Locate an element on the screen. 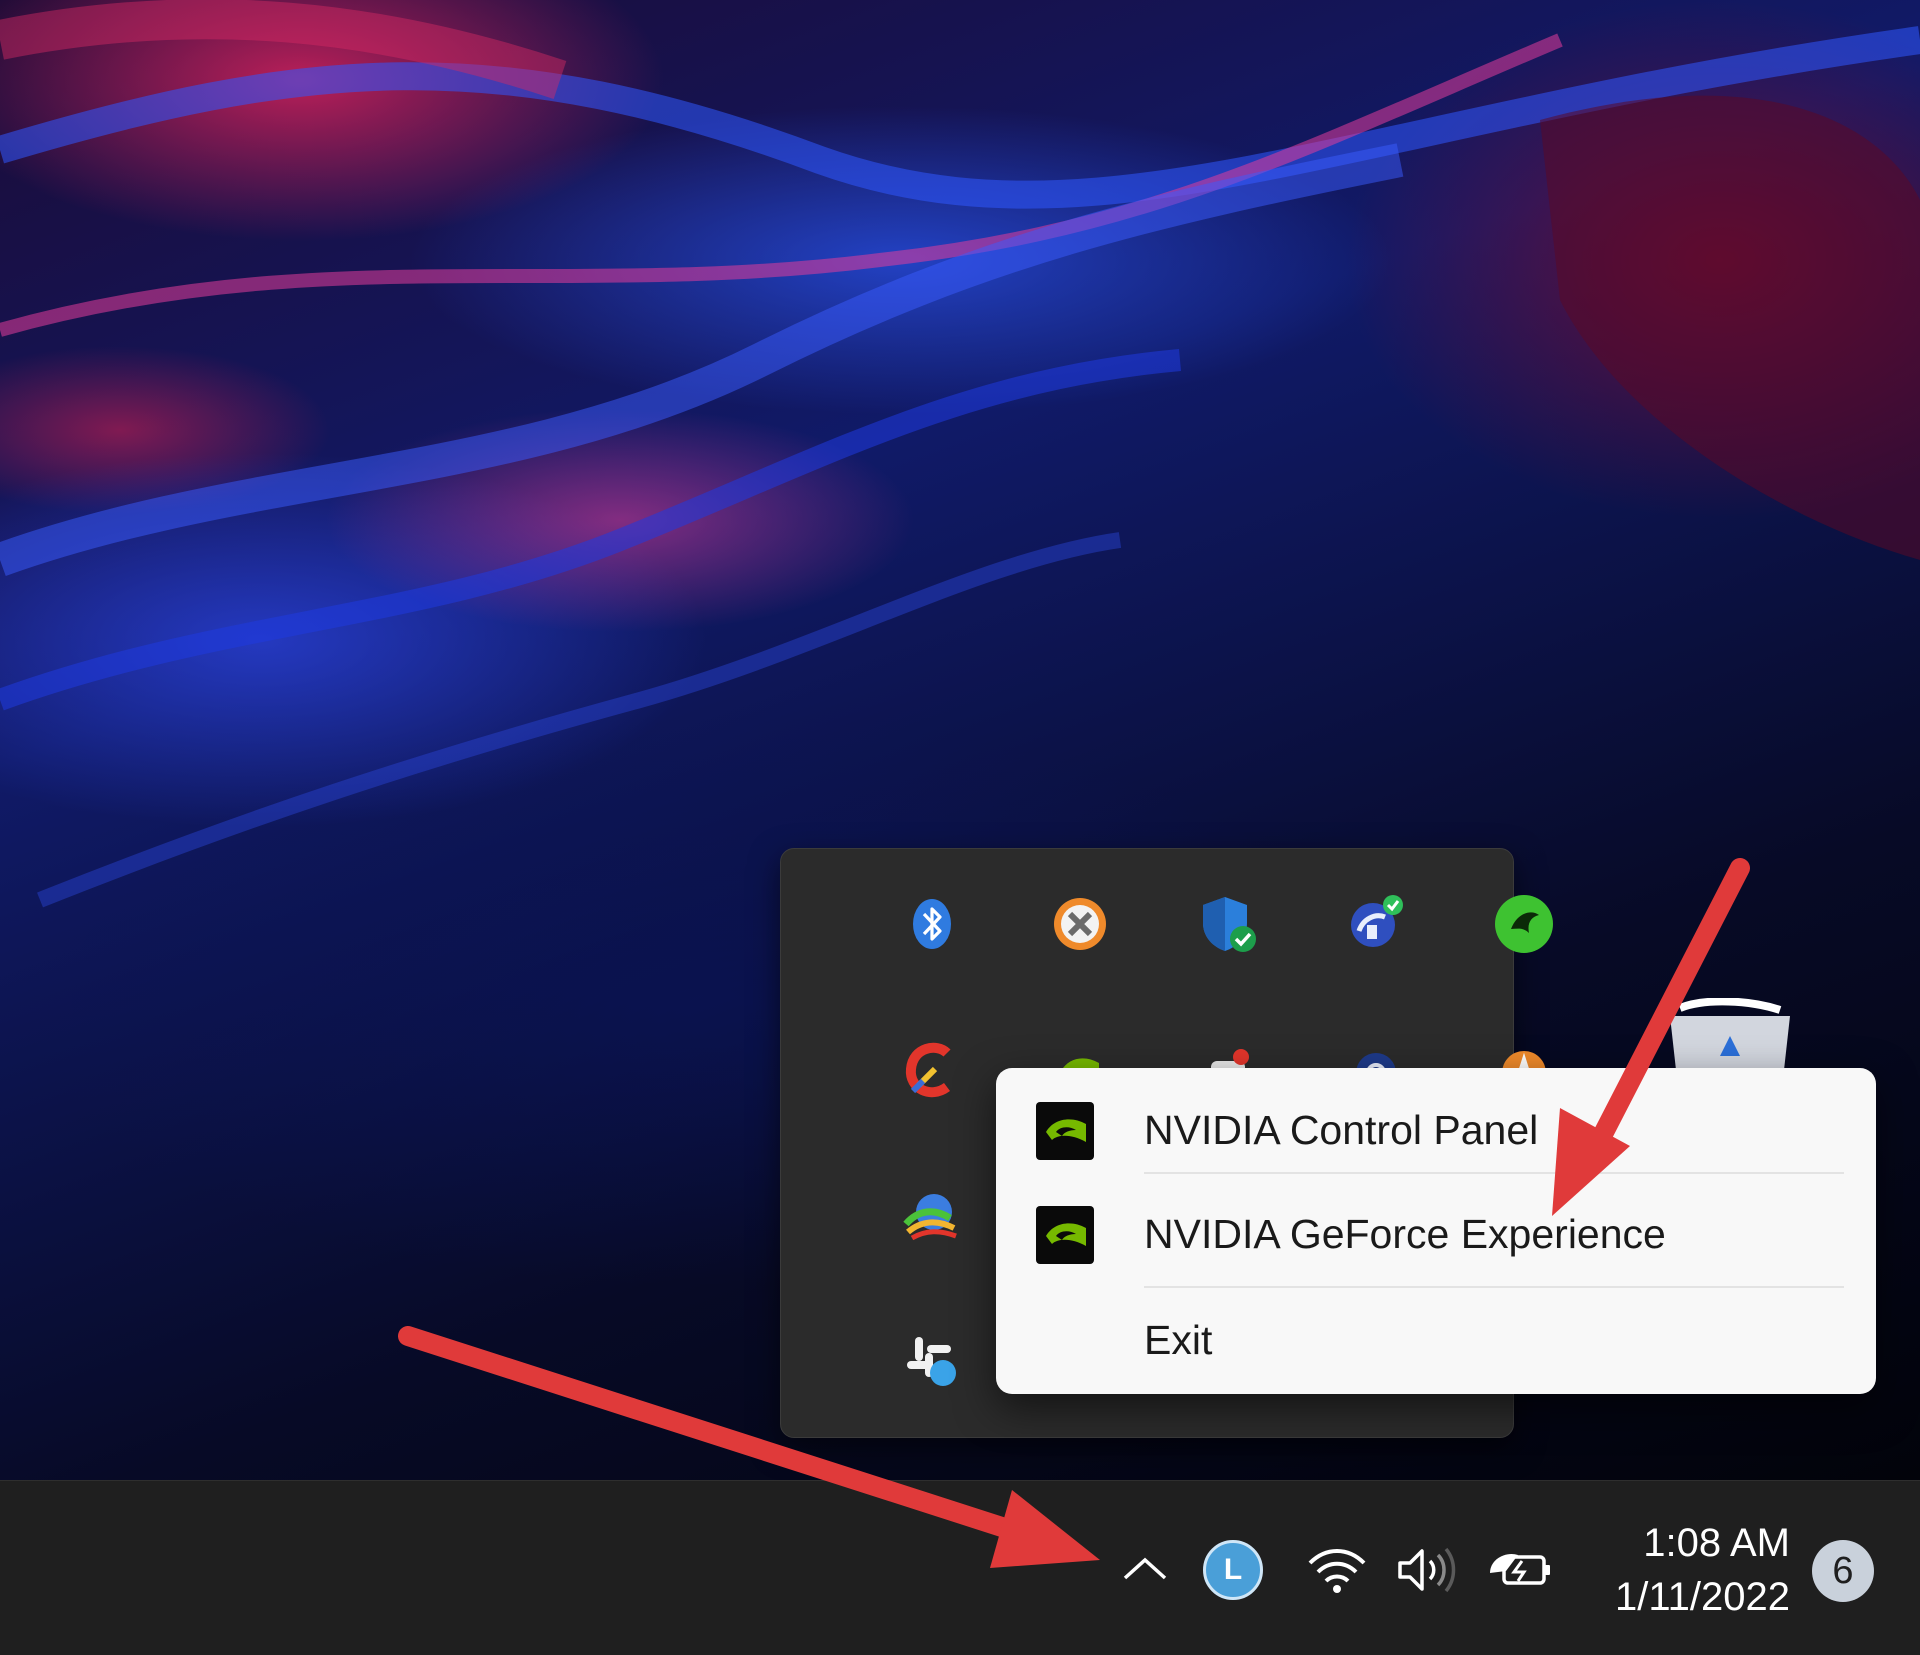 The width and height of the screenshot is (1920, 1655). windows-security-icon is located at coordinates (1228, 924).